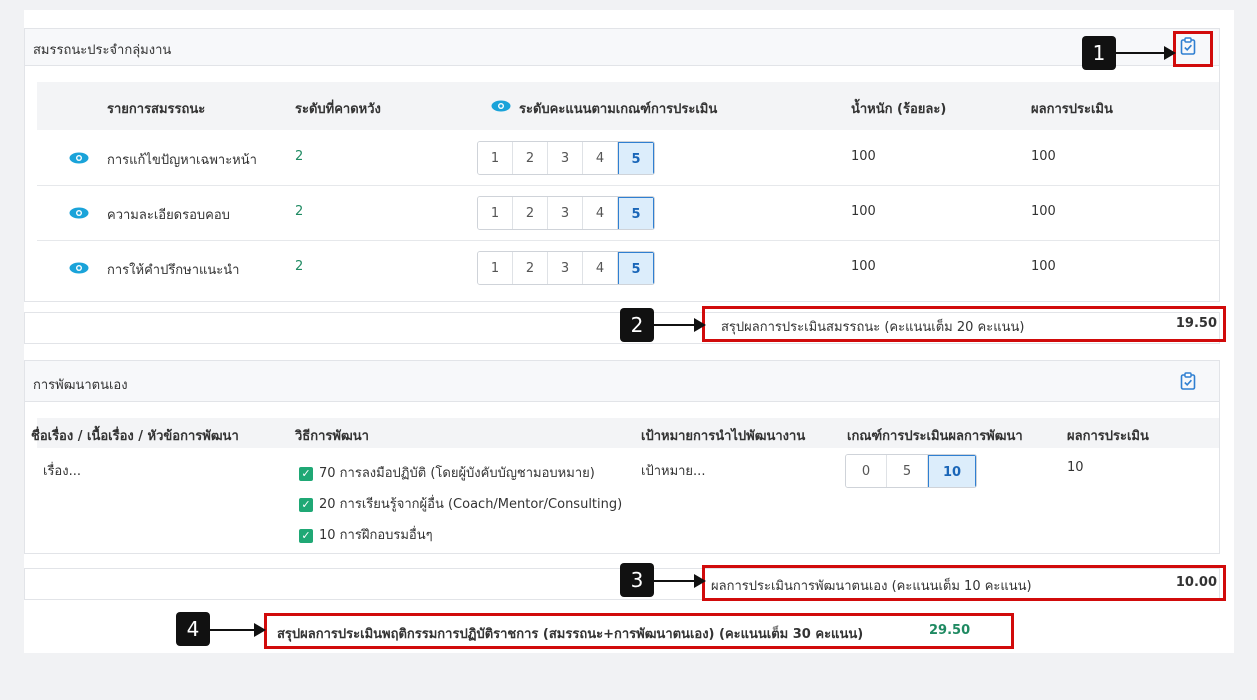 The width and height of the screenshot is (1257, 700). I want to click on competency-summary-value: 19.50, so click(1196, 323).